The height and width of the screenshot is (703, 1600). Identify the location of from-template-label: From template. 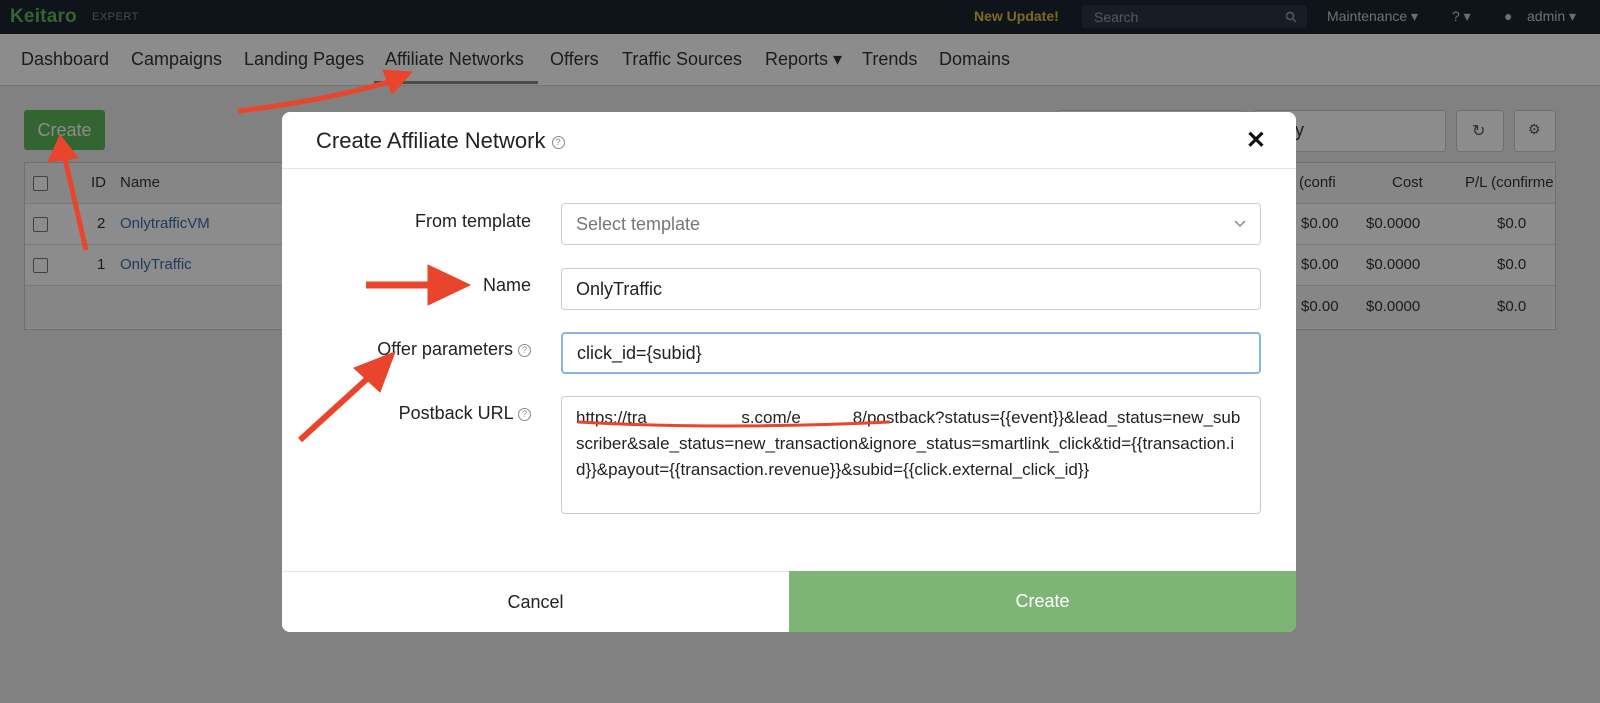
(472, 221).